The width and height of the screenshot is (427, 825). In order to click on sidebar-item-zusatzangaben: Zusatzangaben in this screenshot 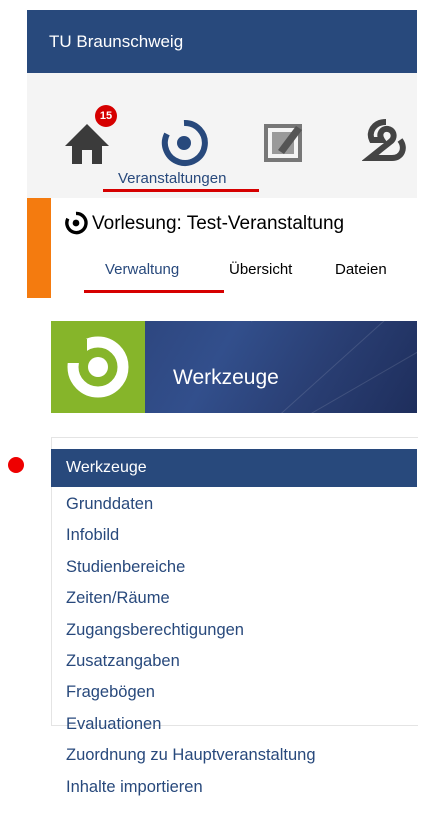, I will do `click(191, 664)`.